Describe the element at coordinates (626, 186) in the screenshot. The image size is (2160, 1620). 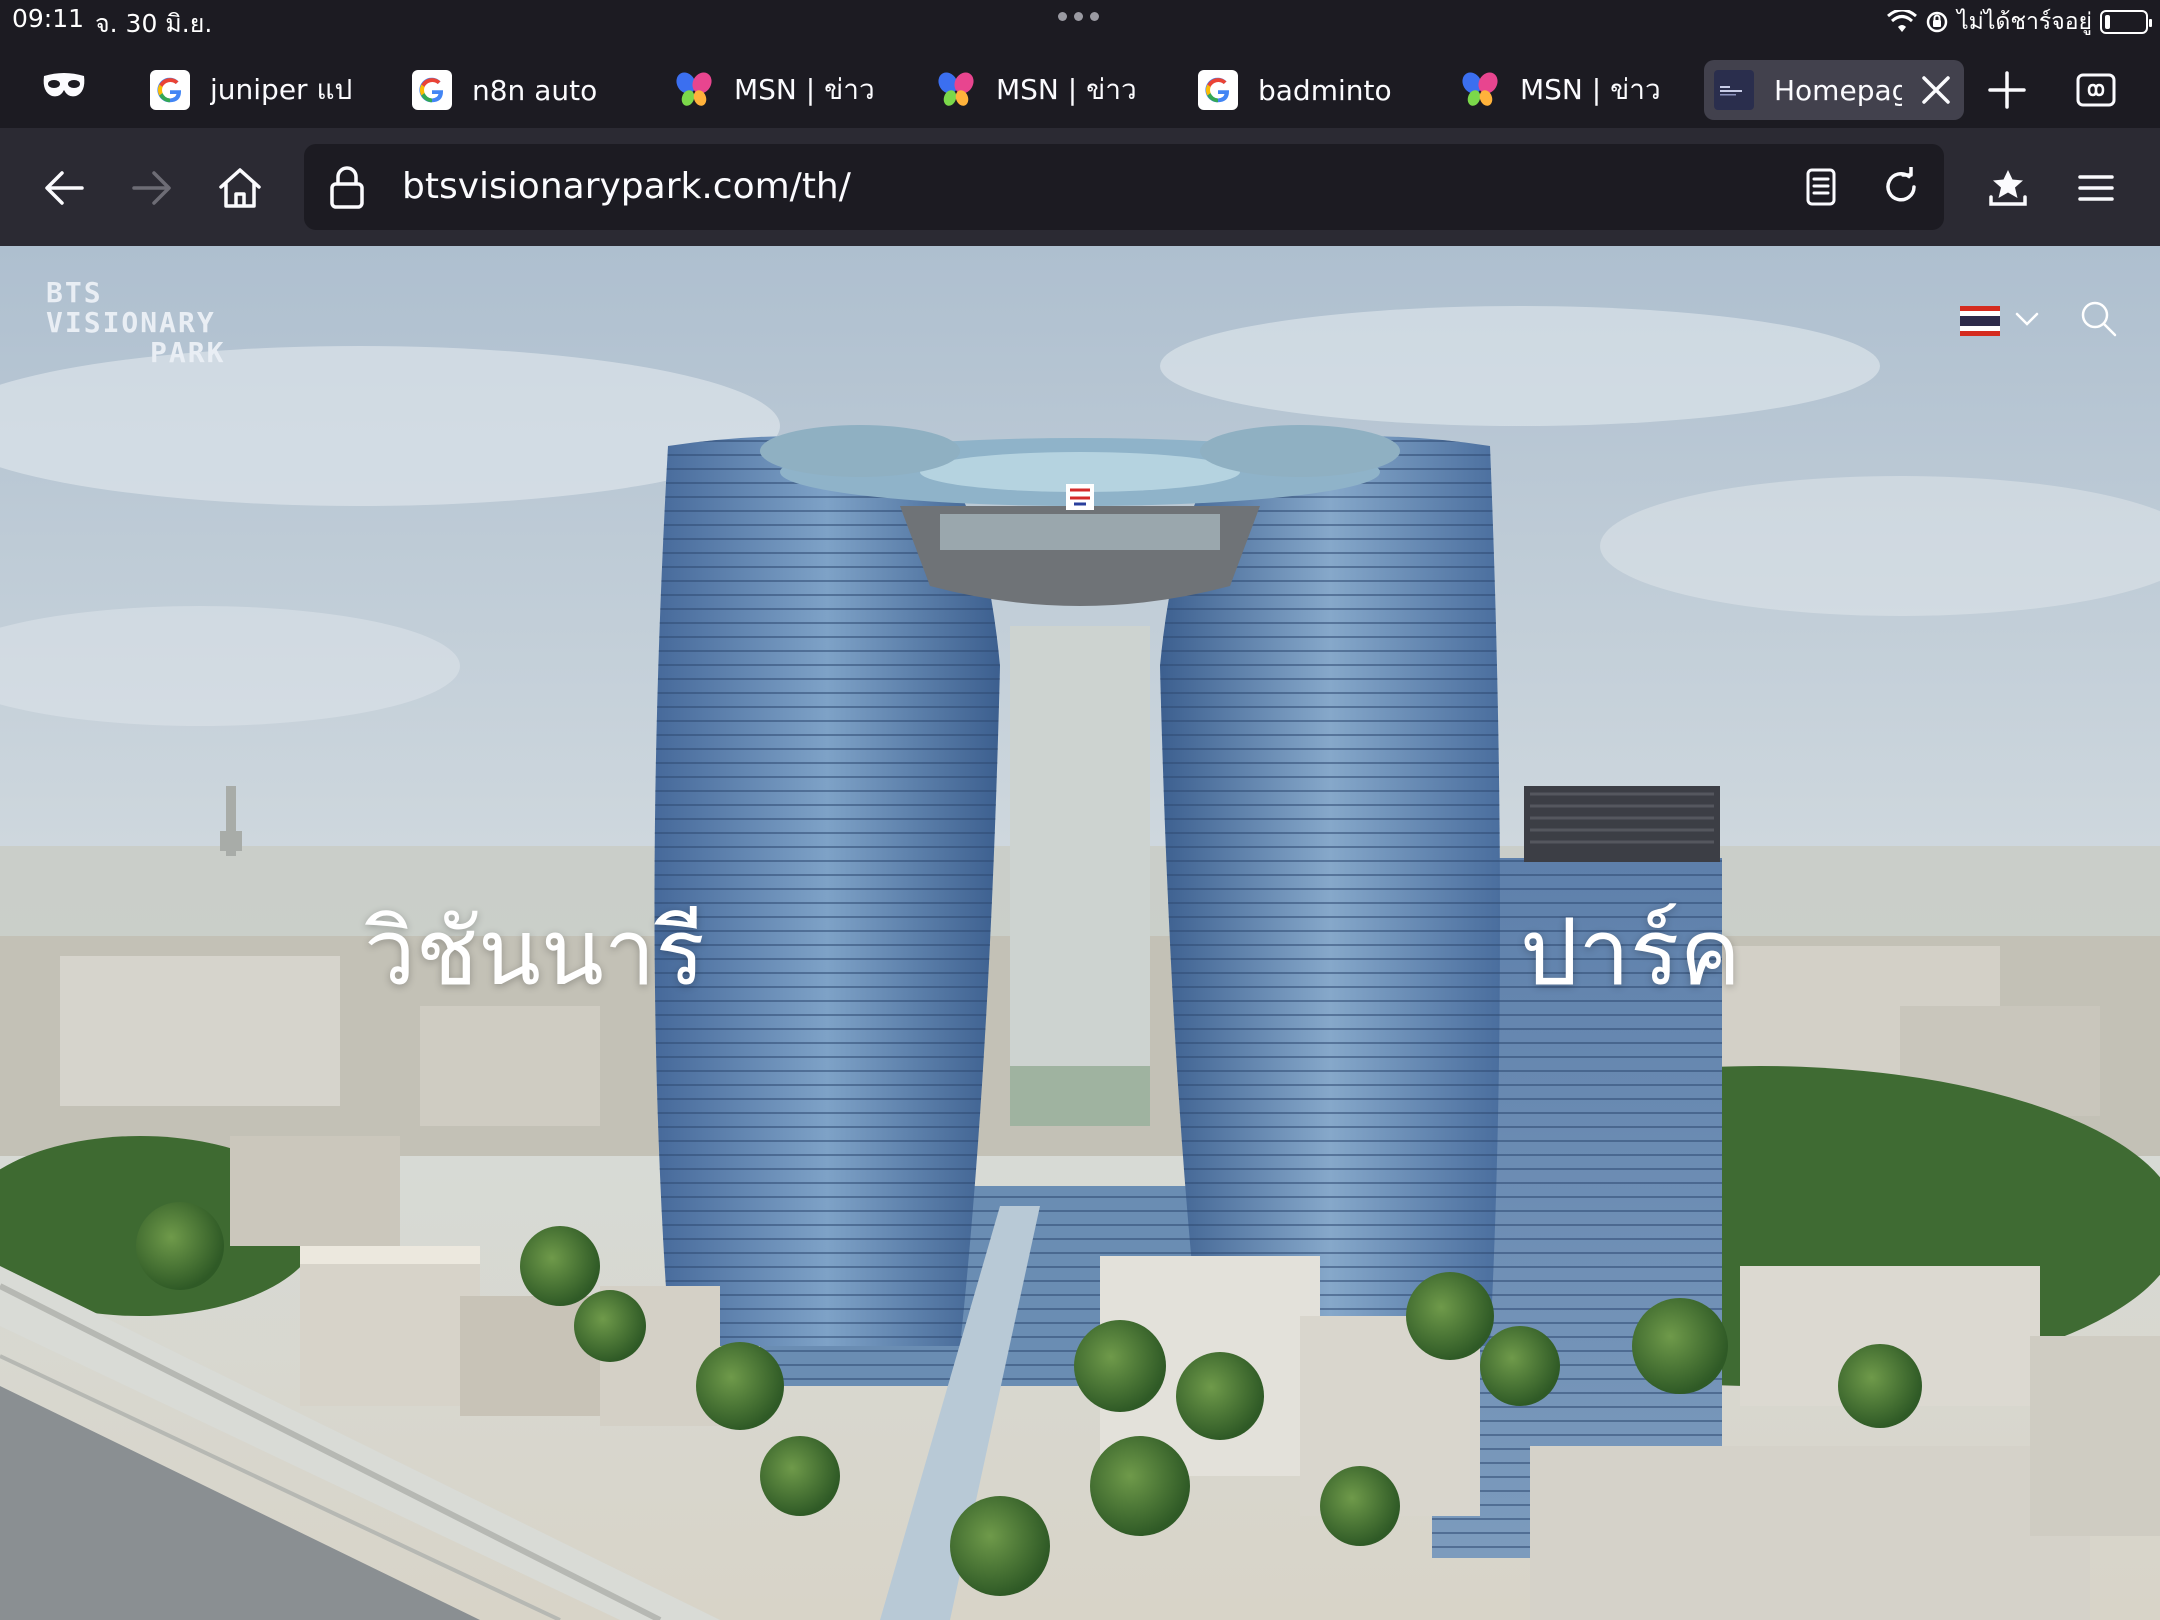
I see `url-text: btsvisionarypark.com/th/` at that location.